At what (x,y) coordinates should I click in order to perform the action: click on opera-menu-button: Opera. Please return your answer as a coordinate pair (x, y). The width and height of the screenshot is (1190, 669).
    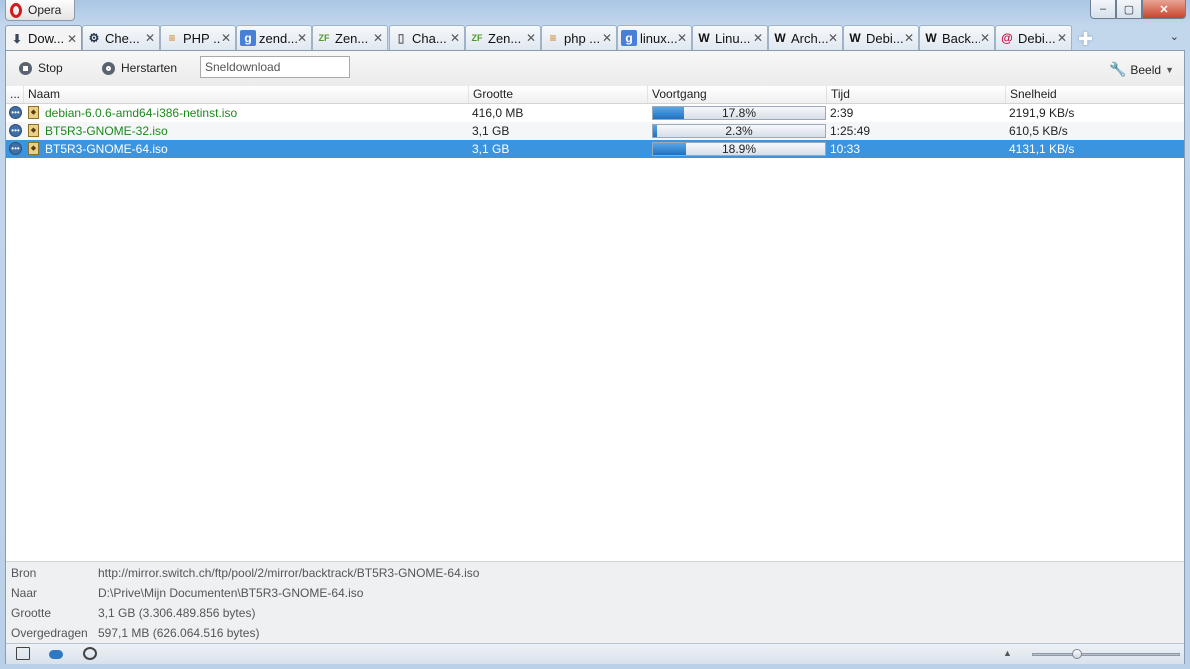
    Looking at the image, I should click on (40, 10).